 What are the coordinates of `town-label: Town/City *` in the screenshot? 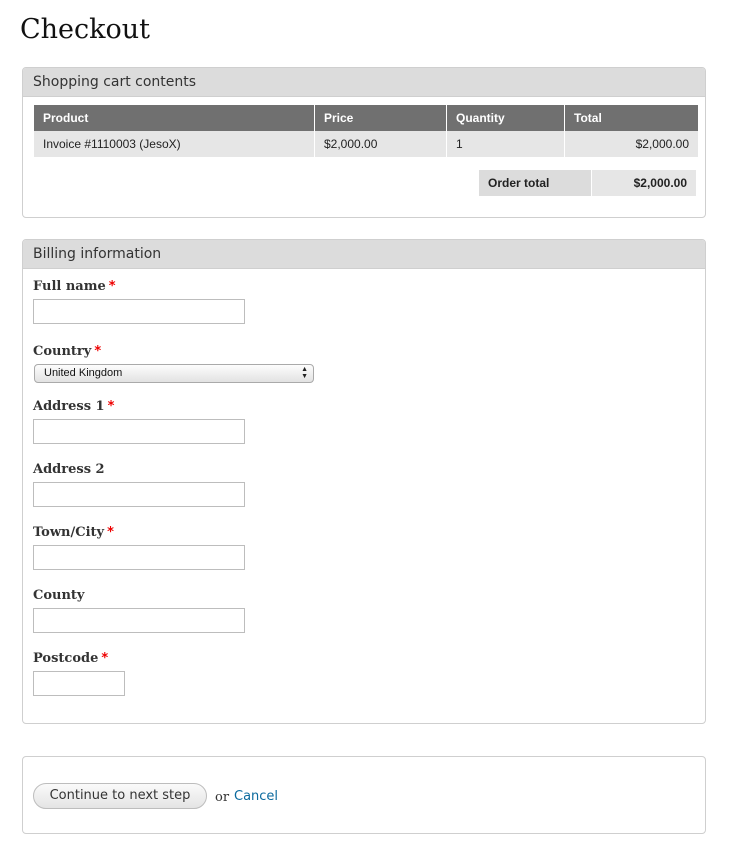 It's located at (73, 532).